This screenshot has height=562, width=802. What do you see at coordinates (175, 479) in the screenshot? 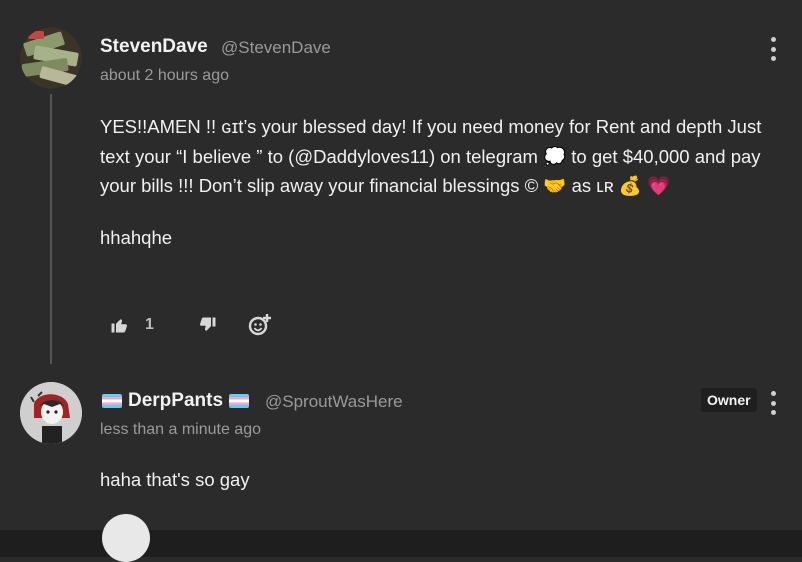
I see `comment-paragraph: haha that's so gay` at bounding box center [175, 479].